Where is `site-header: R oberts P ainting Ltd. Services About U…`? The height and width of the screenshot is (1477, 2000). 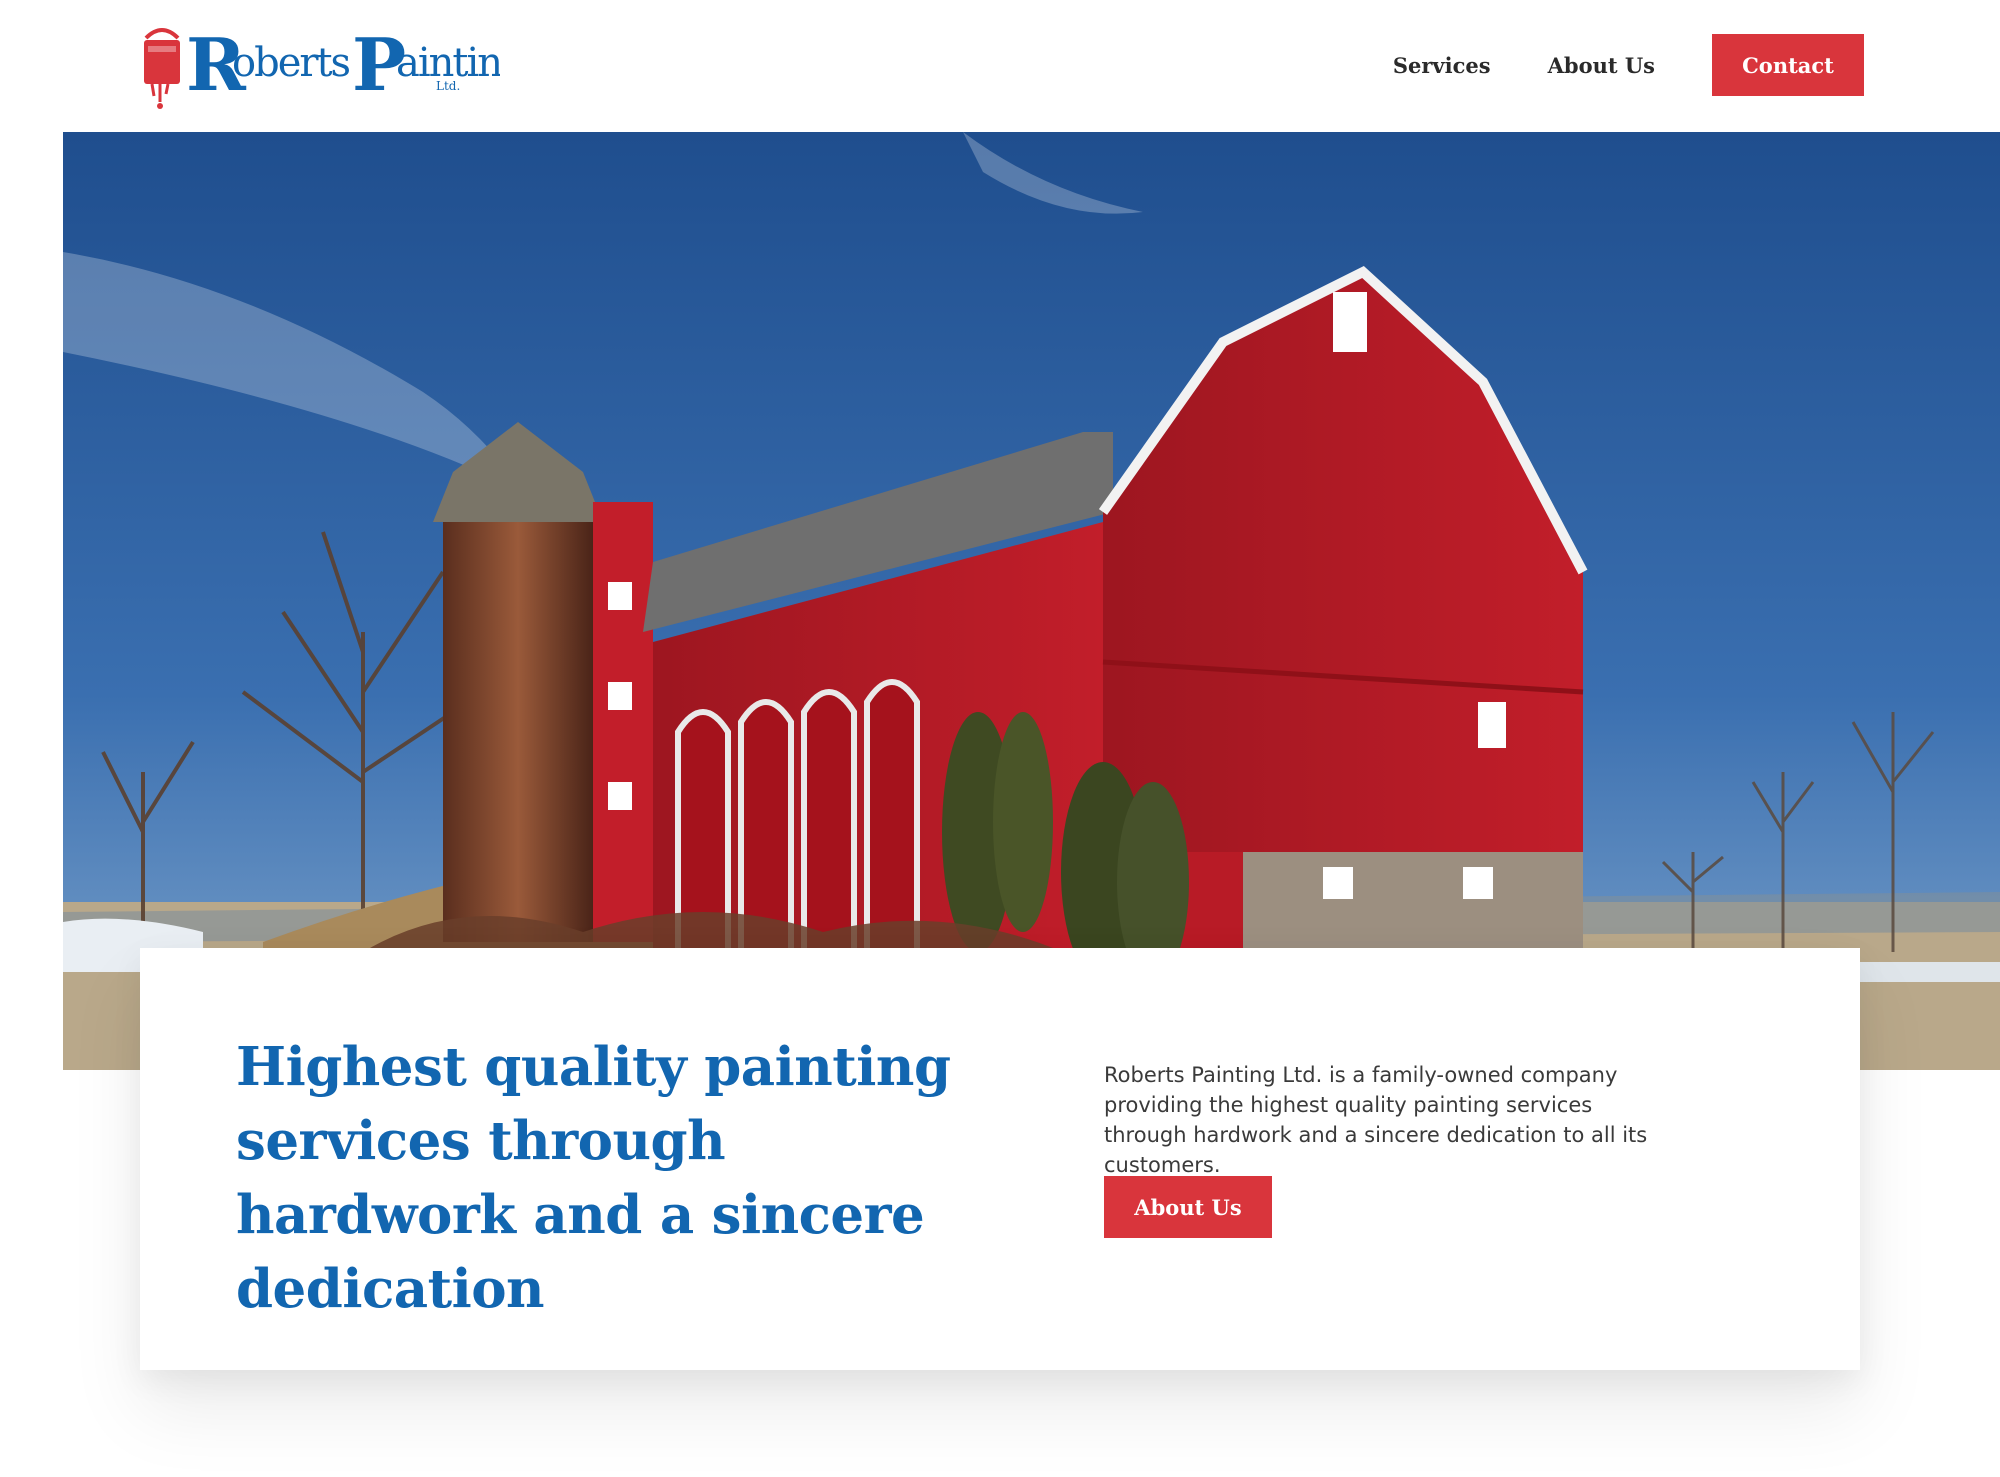 site-header: R oberts P ainting Ltd. Services About U… is located at coordinates (1000, 66).